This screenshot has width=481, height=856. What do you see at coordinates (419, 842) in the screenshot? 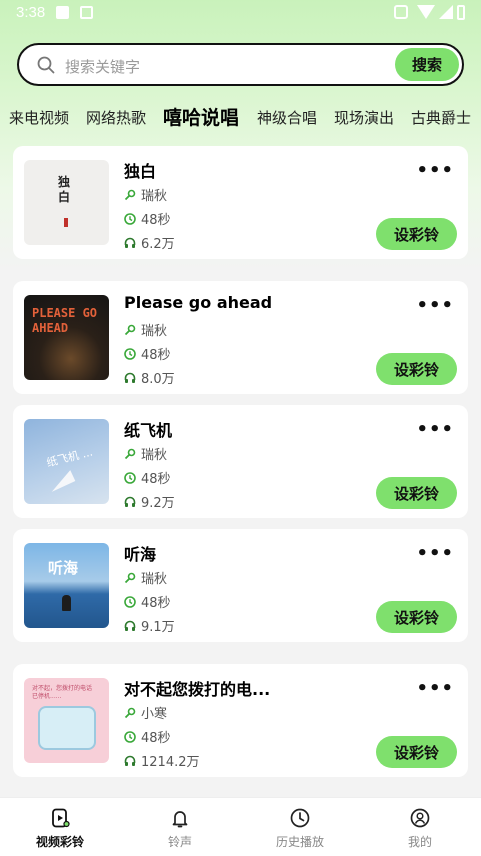
I see `nav-label: 我的` at bounding box center [419, 842].